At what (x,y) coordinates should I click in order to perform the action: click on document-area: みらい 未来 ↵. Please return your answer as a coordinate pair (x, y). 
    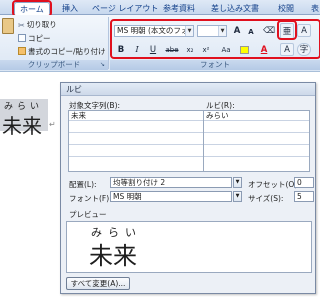
    Looking at the image, I should click on (31, 184).